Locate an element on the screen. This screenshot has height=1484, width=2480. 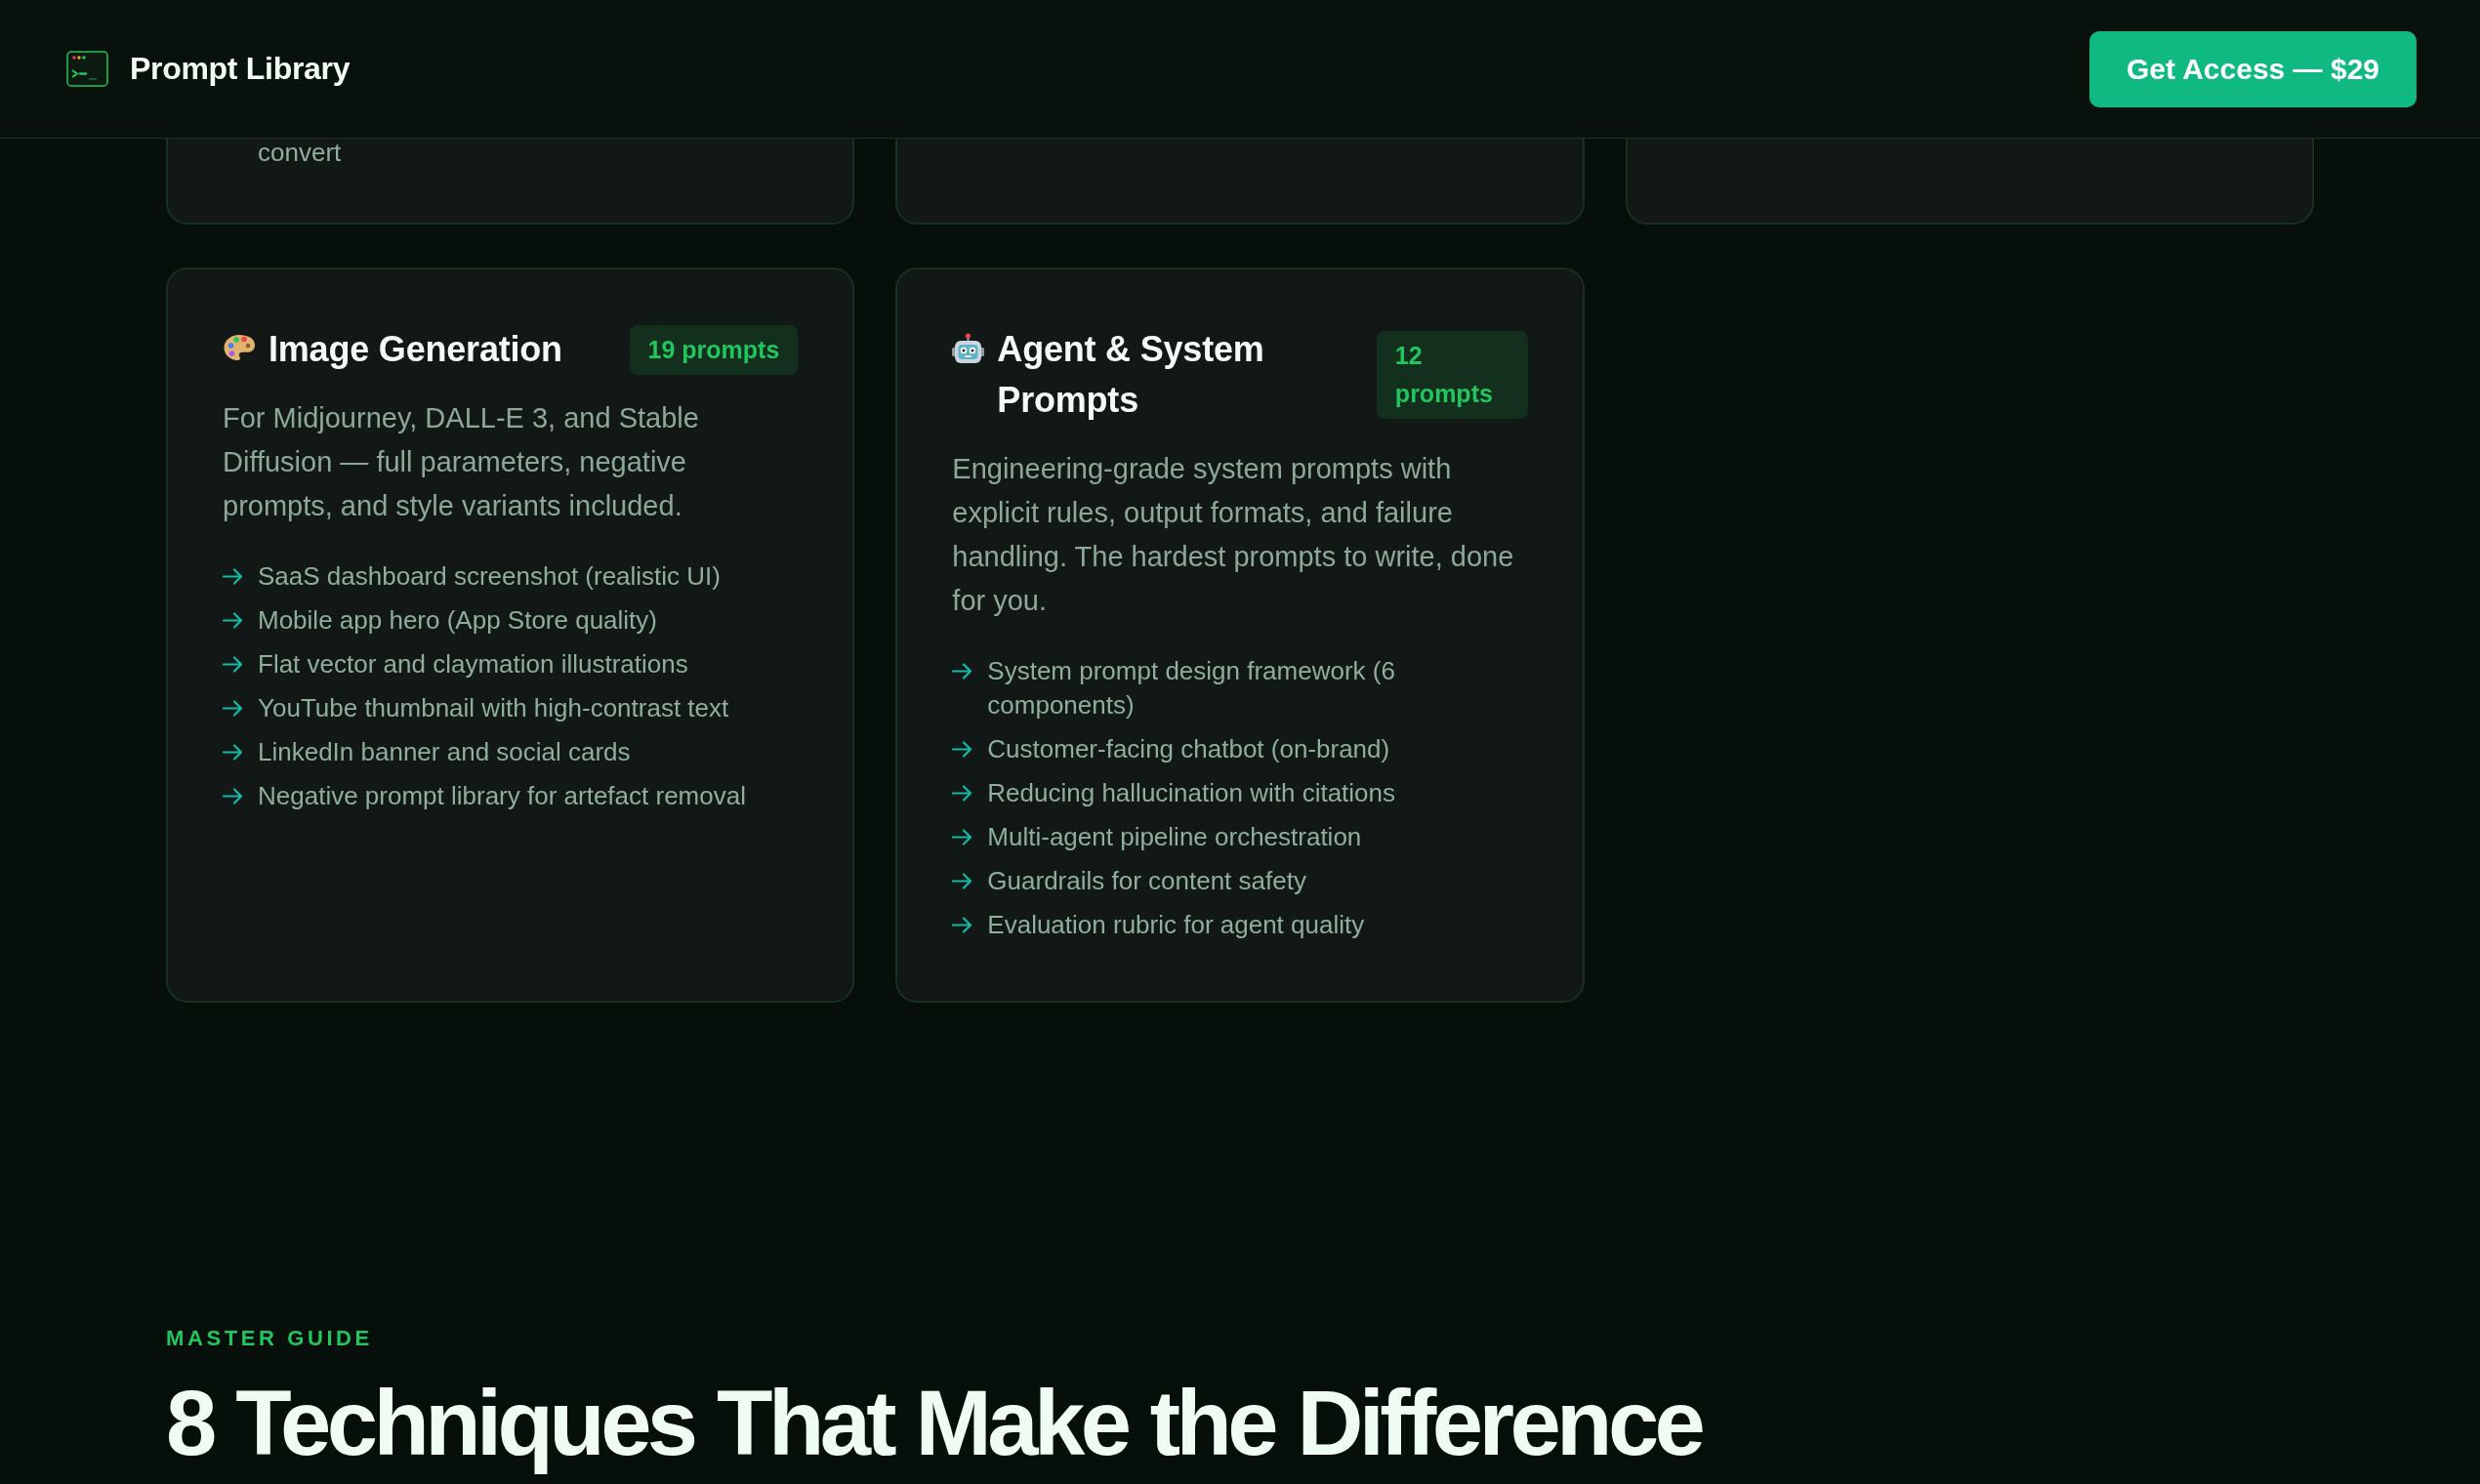
card-description: For Midjourney, DALL-E 3, and Stable Diffusion — full parameters, negative prompts, and style variants included. is located at coordinates (461, 462).